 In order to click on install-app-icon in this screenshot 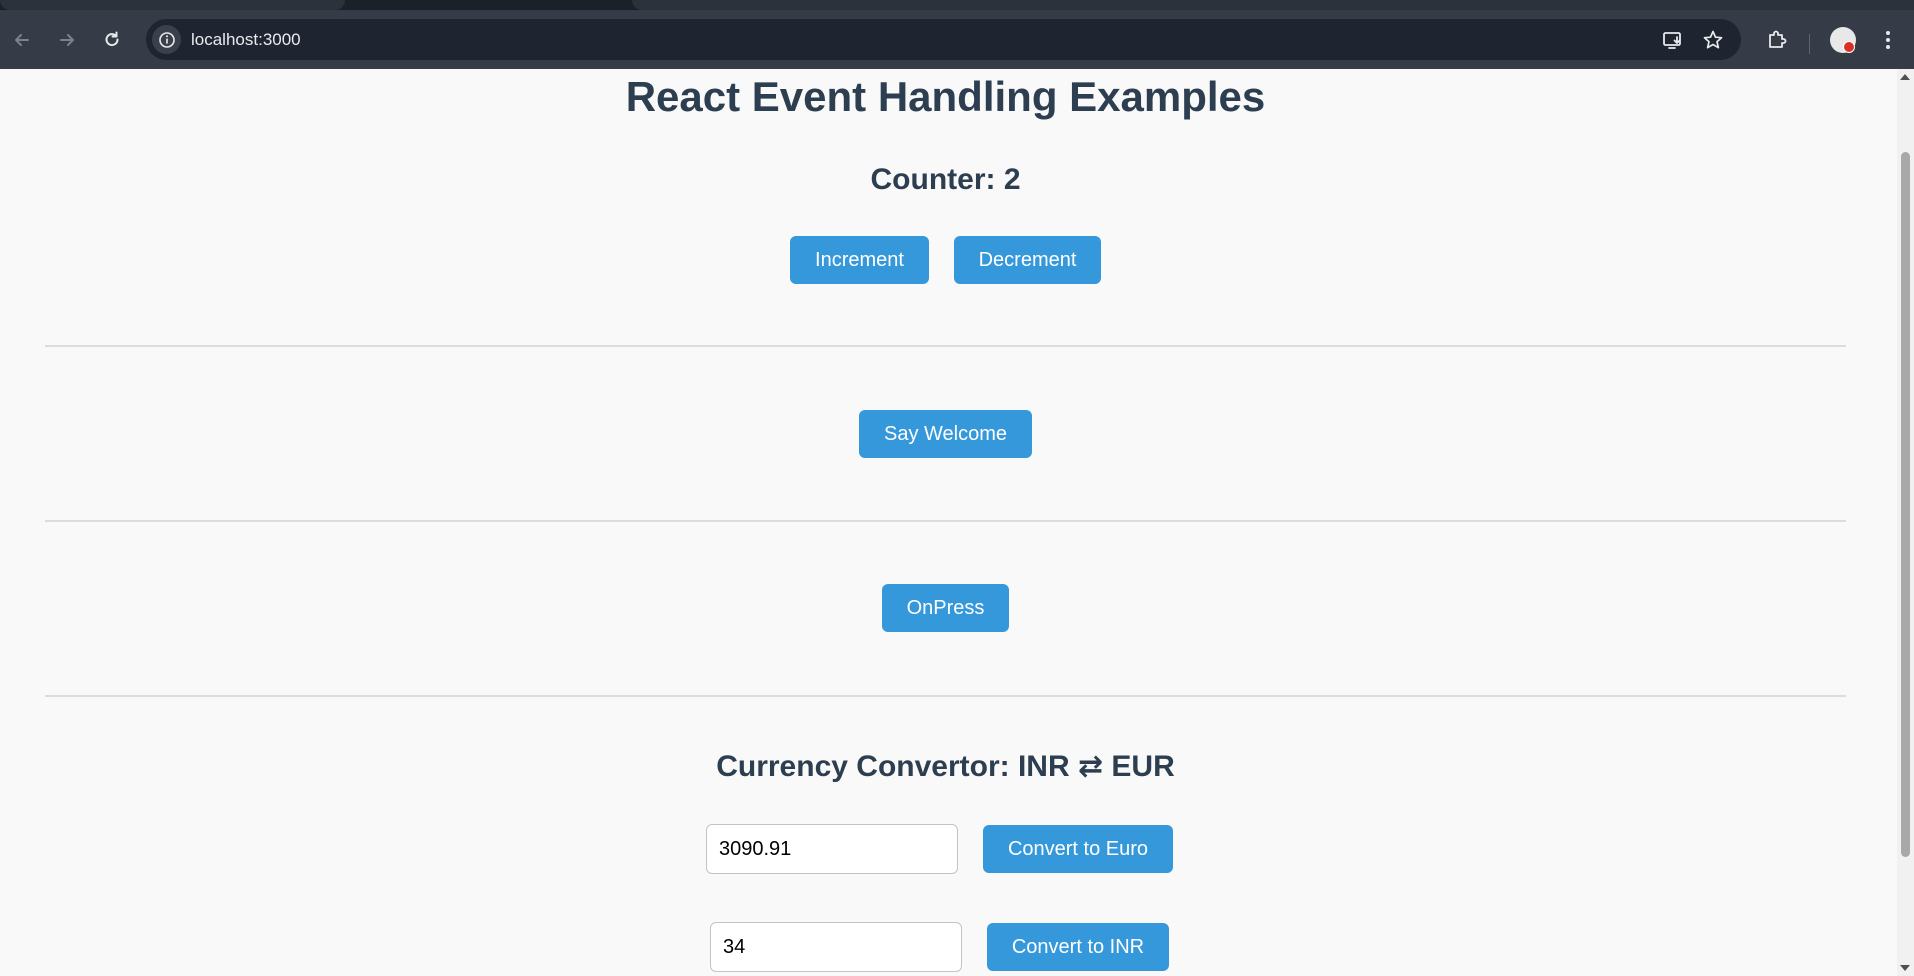, I will do `click(1672, 40)`.